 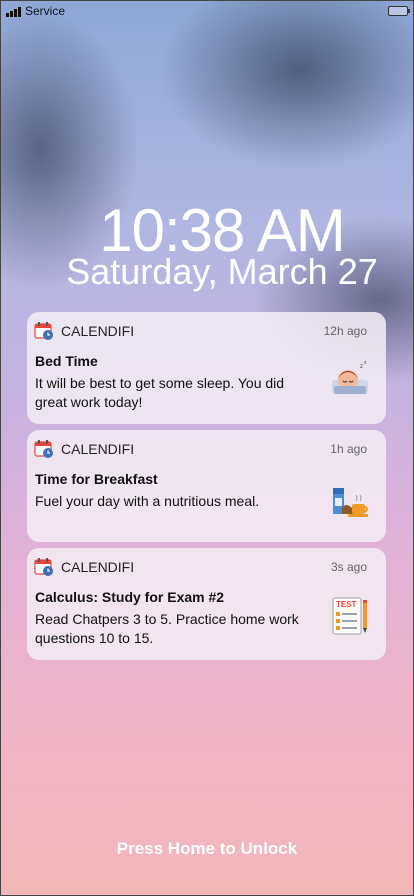 What do you see at coordinates (348, 567) in the screenshot?
I see `notification-time: 3s ago` at bounding box center [348, 567].